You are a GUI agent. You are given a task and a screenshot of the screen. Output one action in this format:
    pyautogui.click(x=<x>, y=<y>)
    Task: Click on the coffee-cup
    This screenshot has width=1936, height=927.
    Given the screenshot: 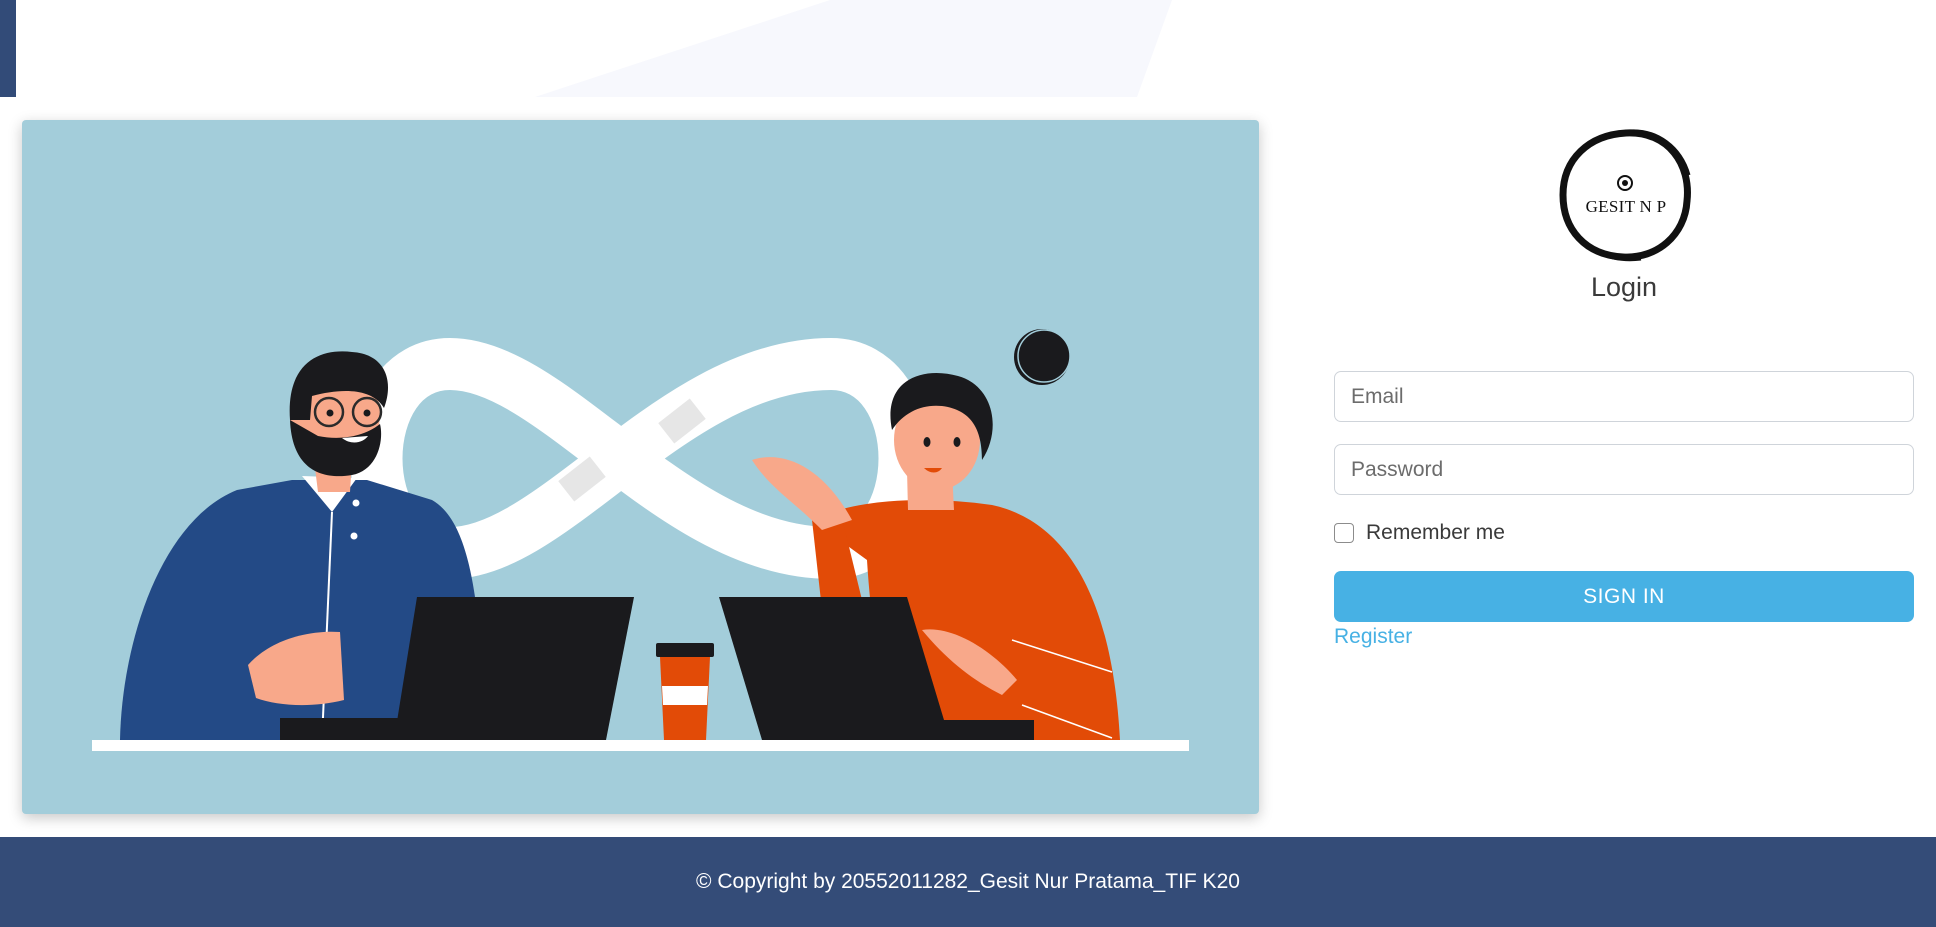 What is the action you would take?
    pyautogui.click(x=685, y=691)
    